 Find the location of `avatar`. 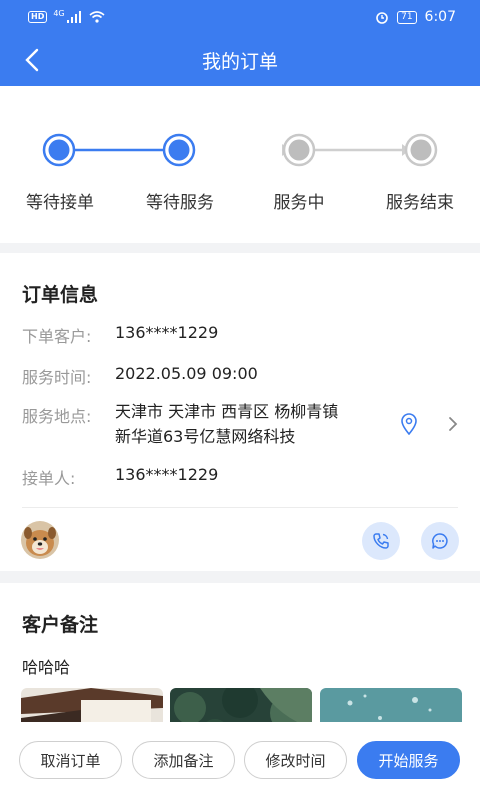

avatar is located at coordinates (40, 540).